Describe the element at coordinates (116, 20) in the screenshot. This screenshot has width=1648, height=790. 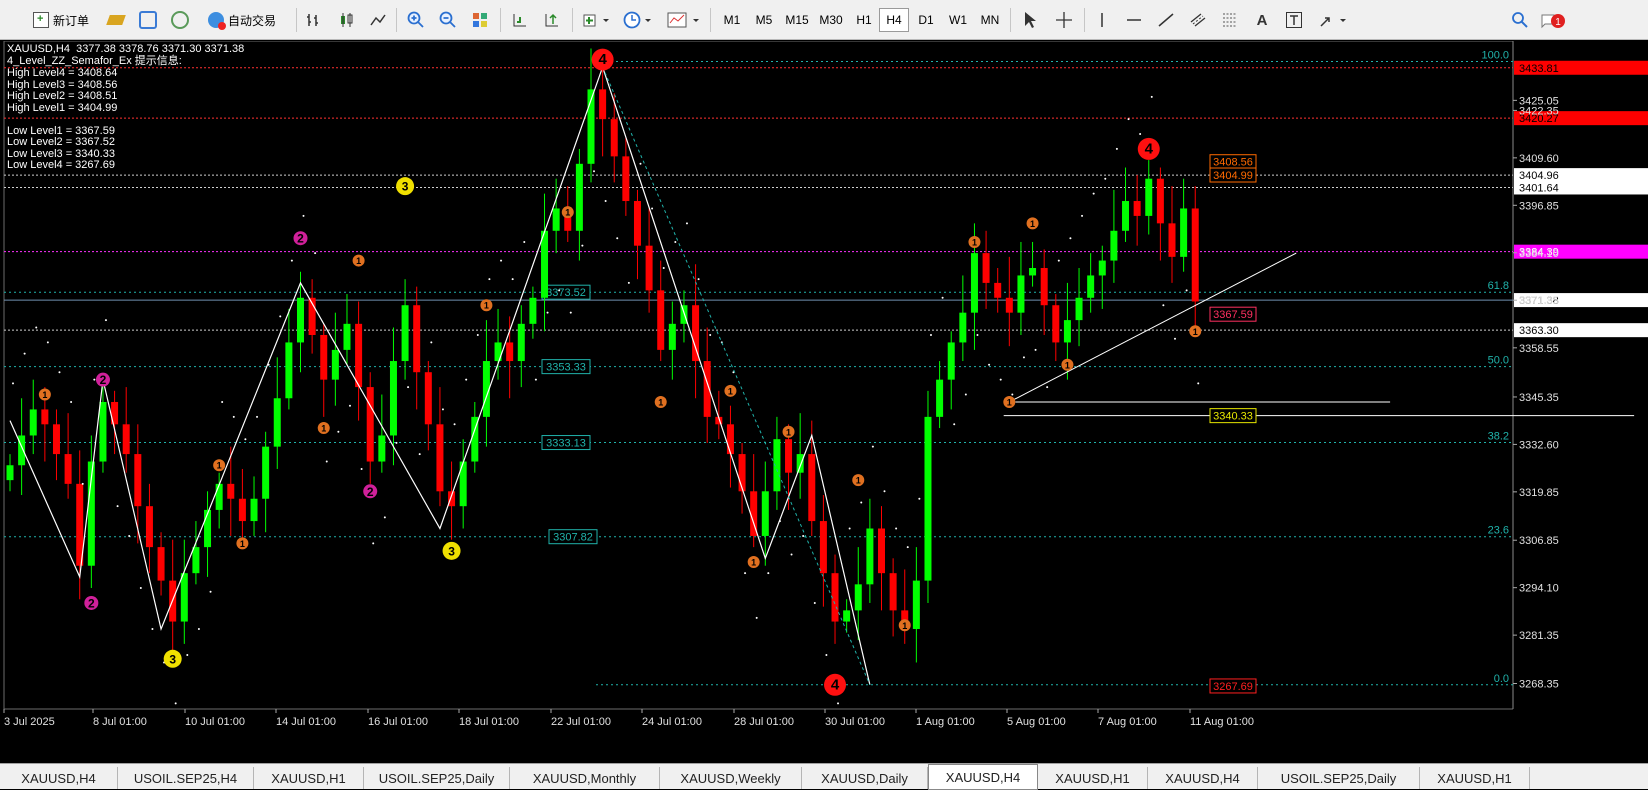
I see `gold-bars-icon` at that location.